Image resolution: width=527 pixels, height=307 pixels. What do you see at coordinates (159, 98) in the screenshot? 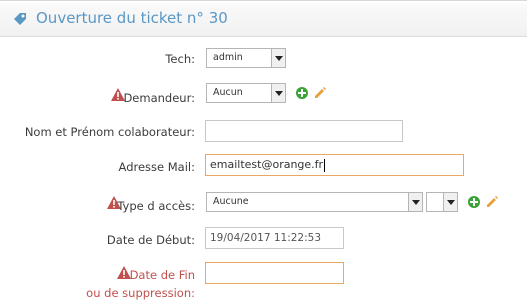
I see `demandeur-label: Demandeur:` at bounding box center [159, 98].